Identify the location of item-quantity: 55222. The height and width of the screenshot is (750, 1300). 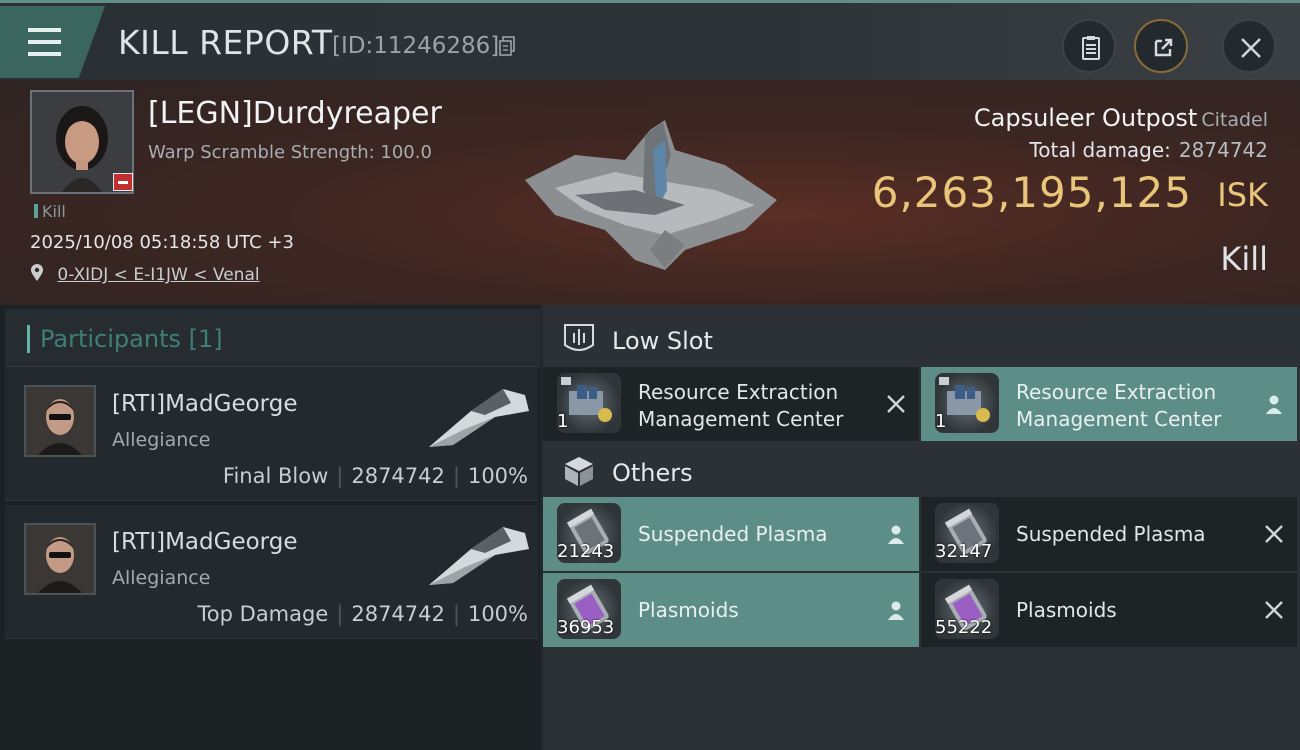
(964, 627).